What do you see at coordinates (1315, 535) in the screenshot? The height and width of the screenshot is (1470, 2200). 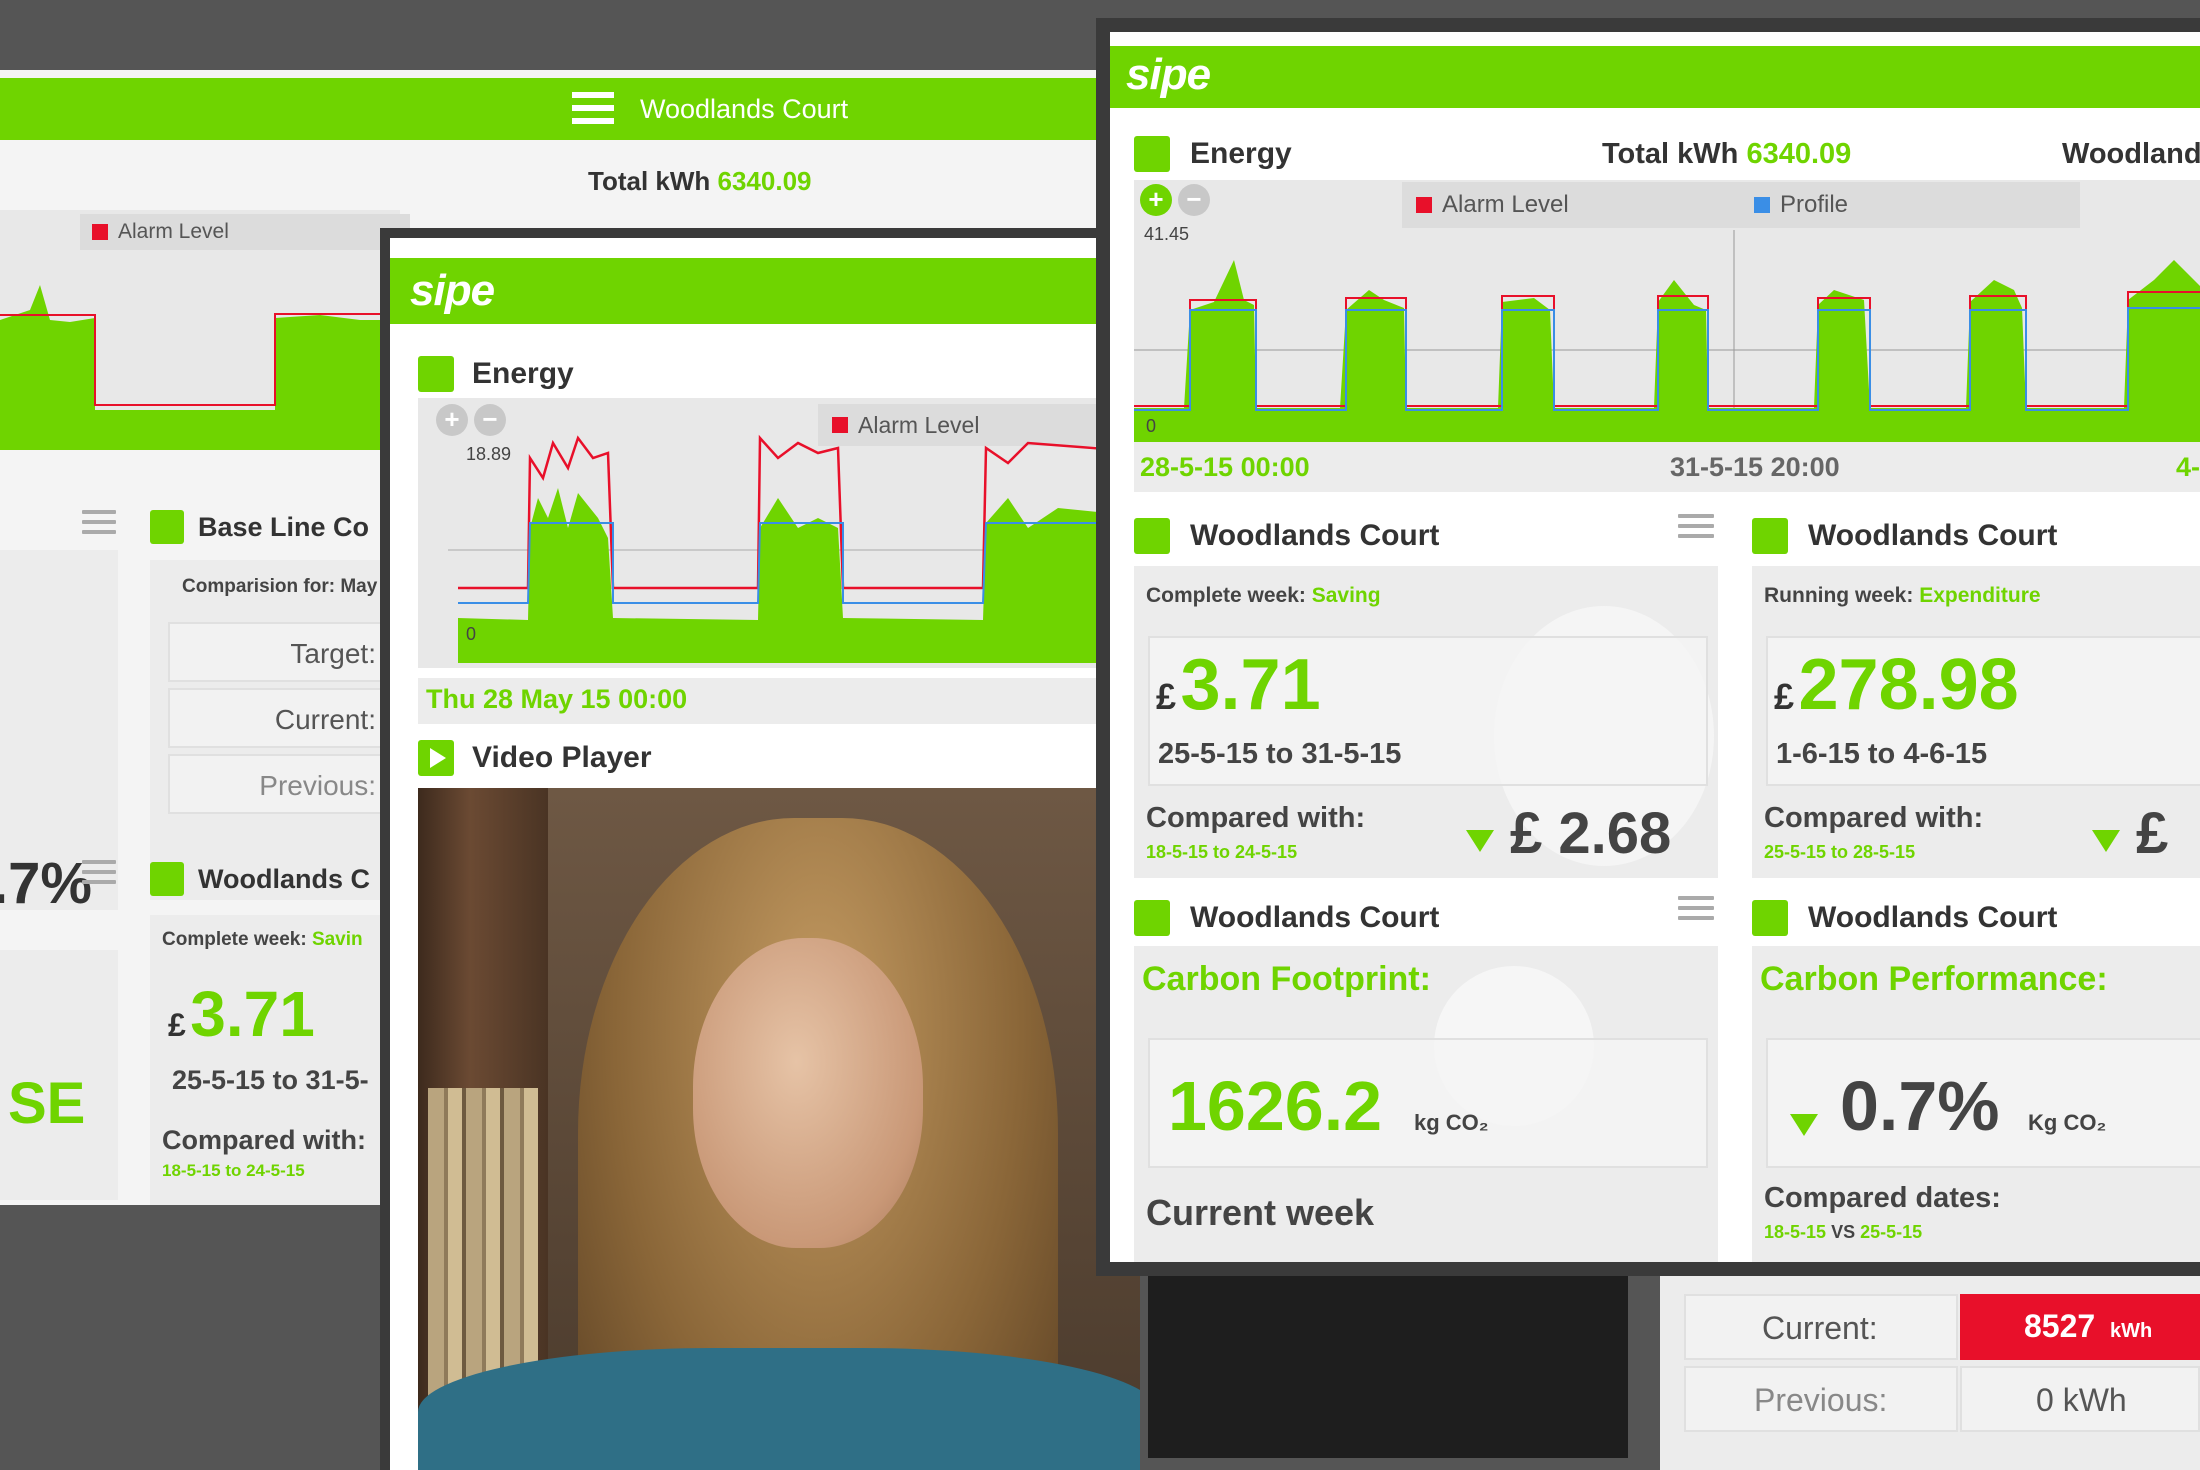 I see `w1-title: Woodlands Court` at bounding box center [1315, 535].